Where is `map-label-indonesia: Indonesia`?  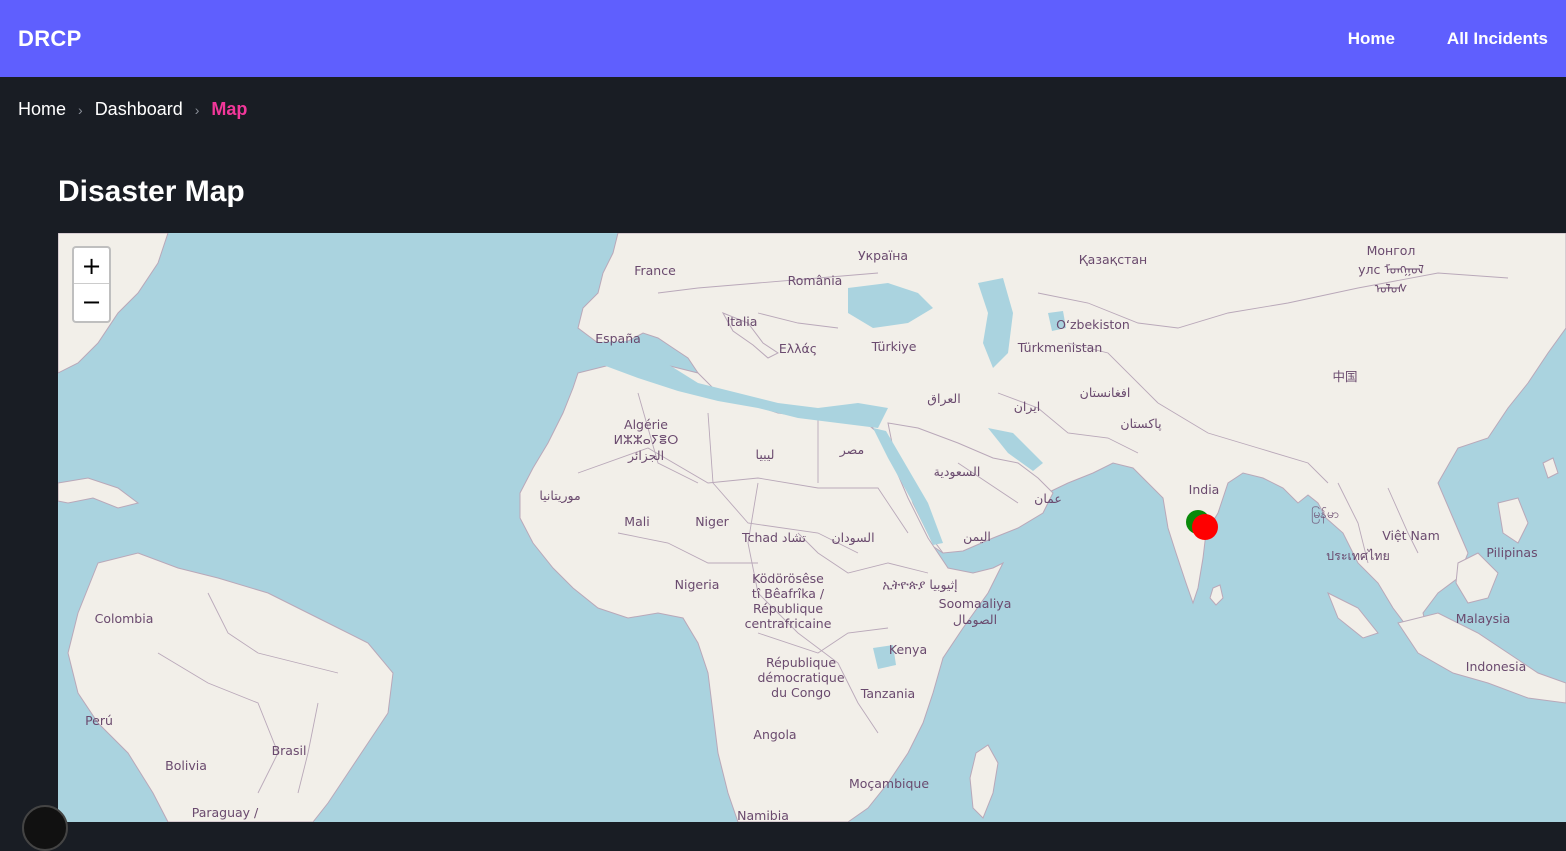 map-label-indonesia: Indonesia is located at coordinates (1496, 666).